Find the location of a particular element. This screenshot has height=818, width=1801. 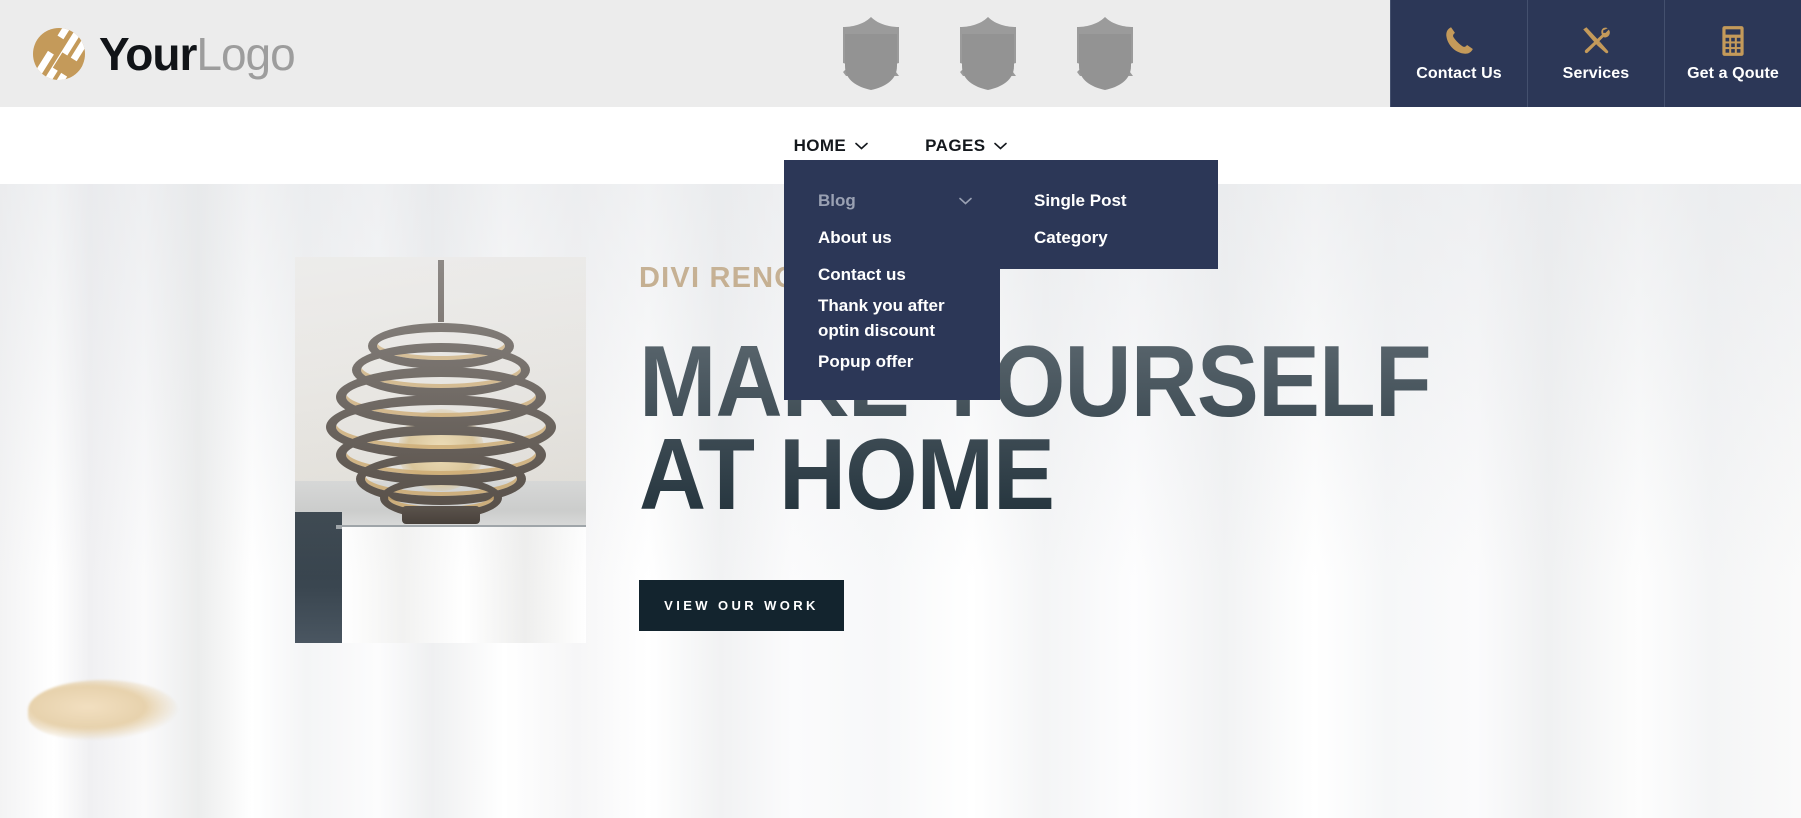

dropdown-item-blog: Blog is located at coordinates (892, 201).